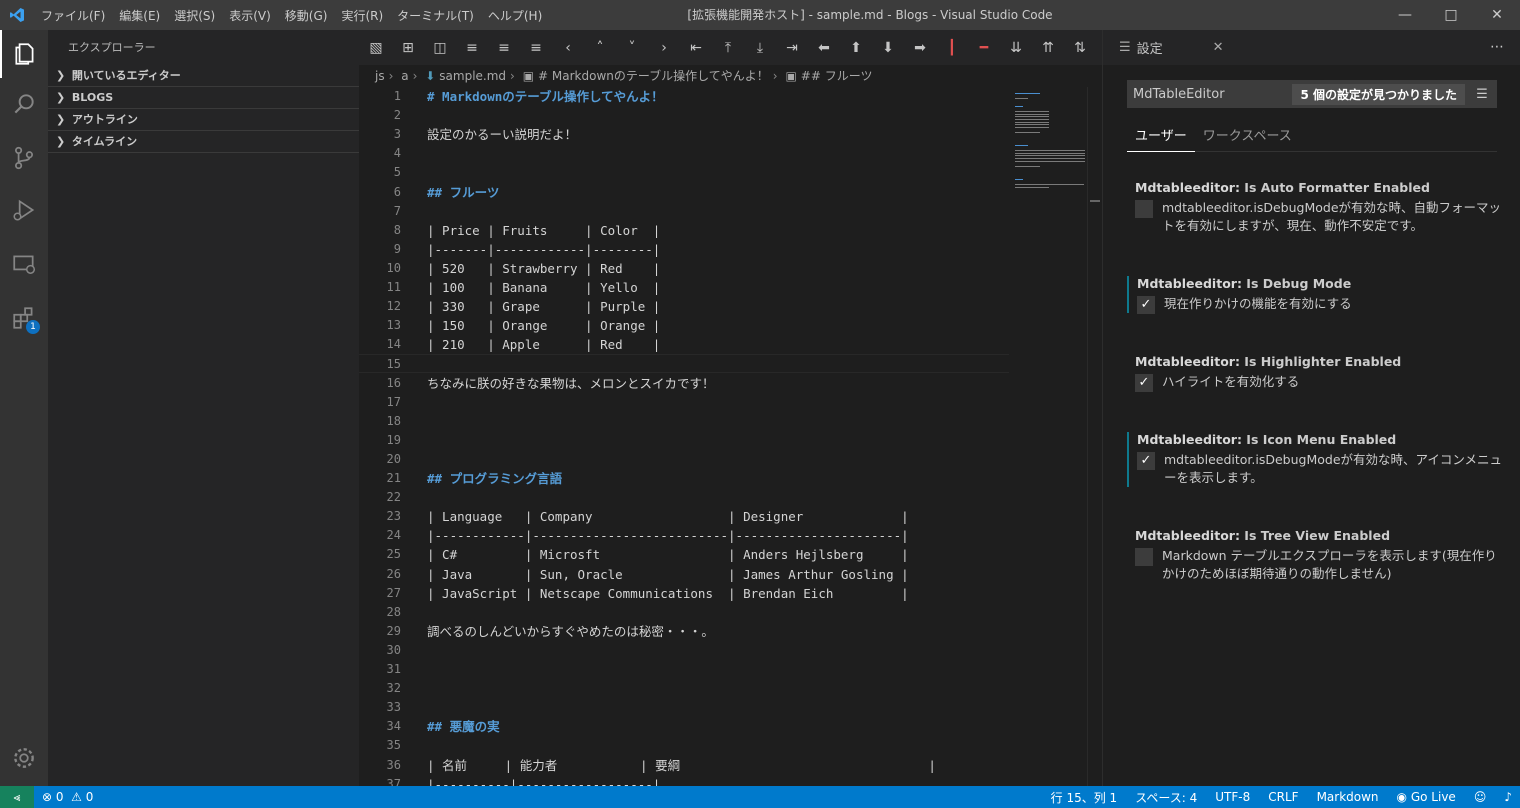 The height and width of the screenshot is (808, 1520). What do you see at coordinates (1480, 797) in the screenshot?
I see `feedback-button: ☺` at bounding box center [1480, 797].